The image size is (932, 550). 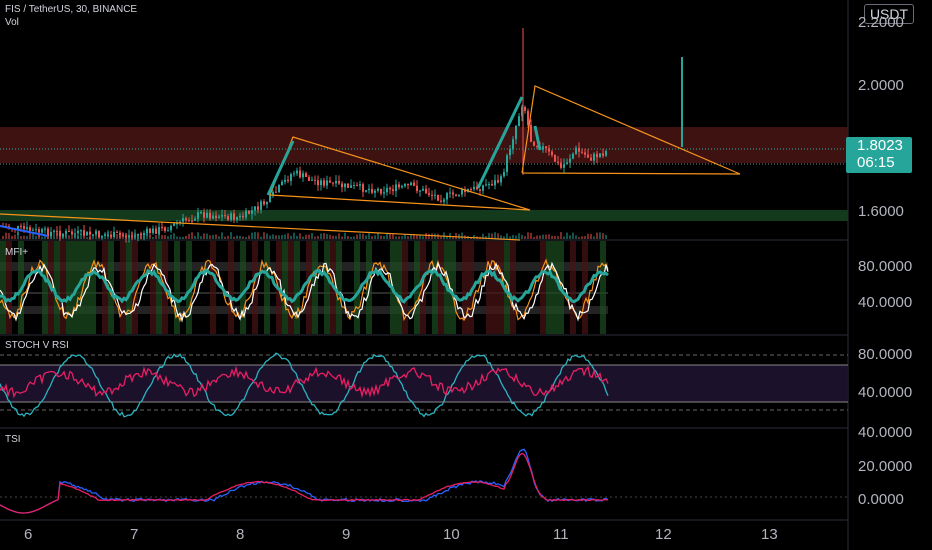 What do you see at coordinates (304, 481) in the screenshot?
I see `tsi-lines` at bounding box center [304, 481].